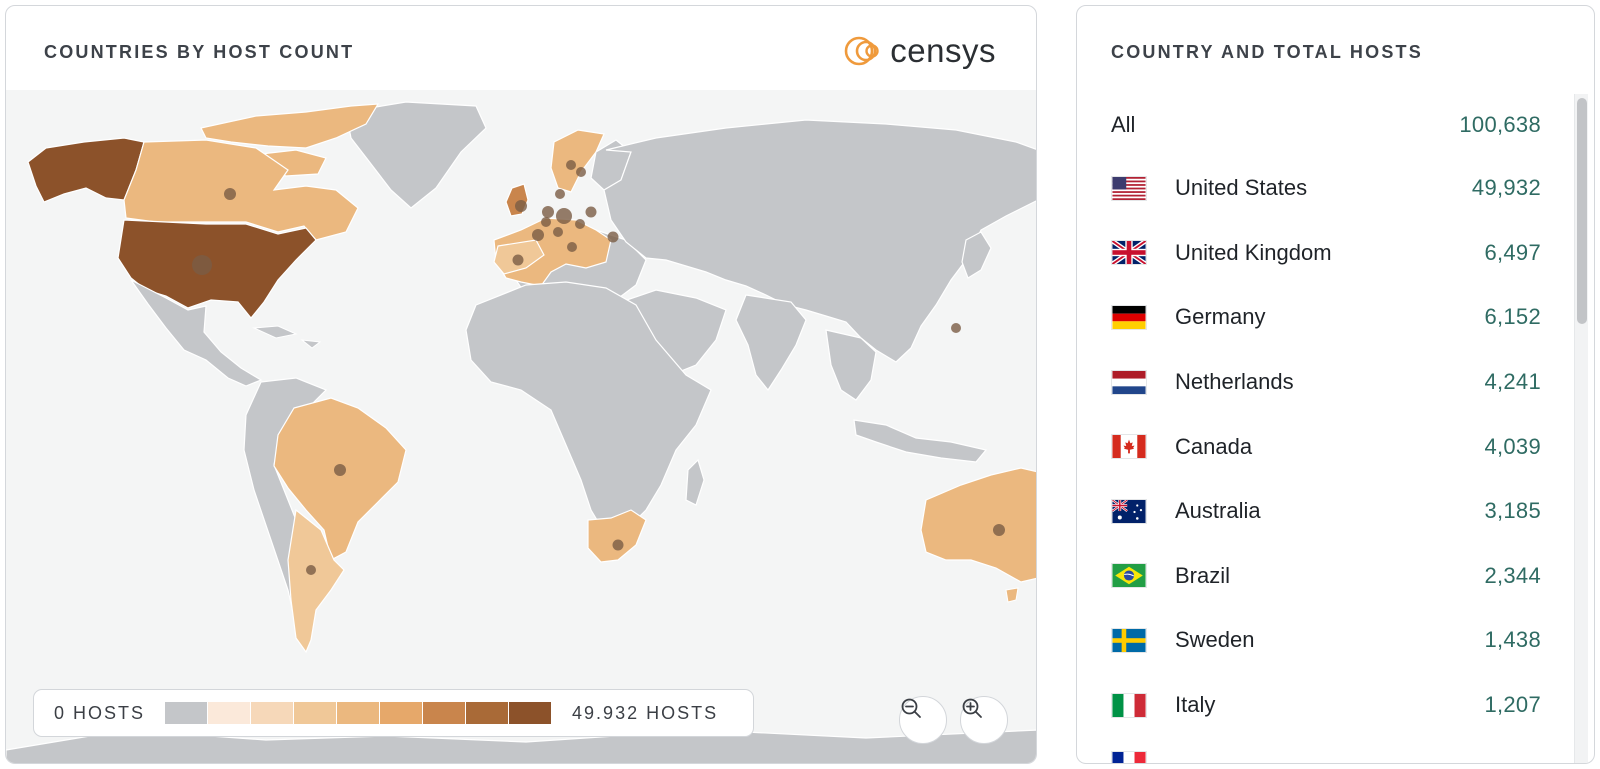  Describe the element at coordinates (546, 222) in the screenshot. I see `marker-belgium` at that location.